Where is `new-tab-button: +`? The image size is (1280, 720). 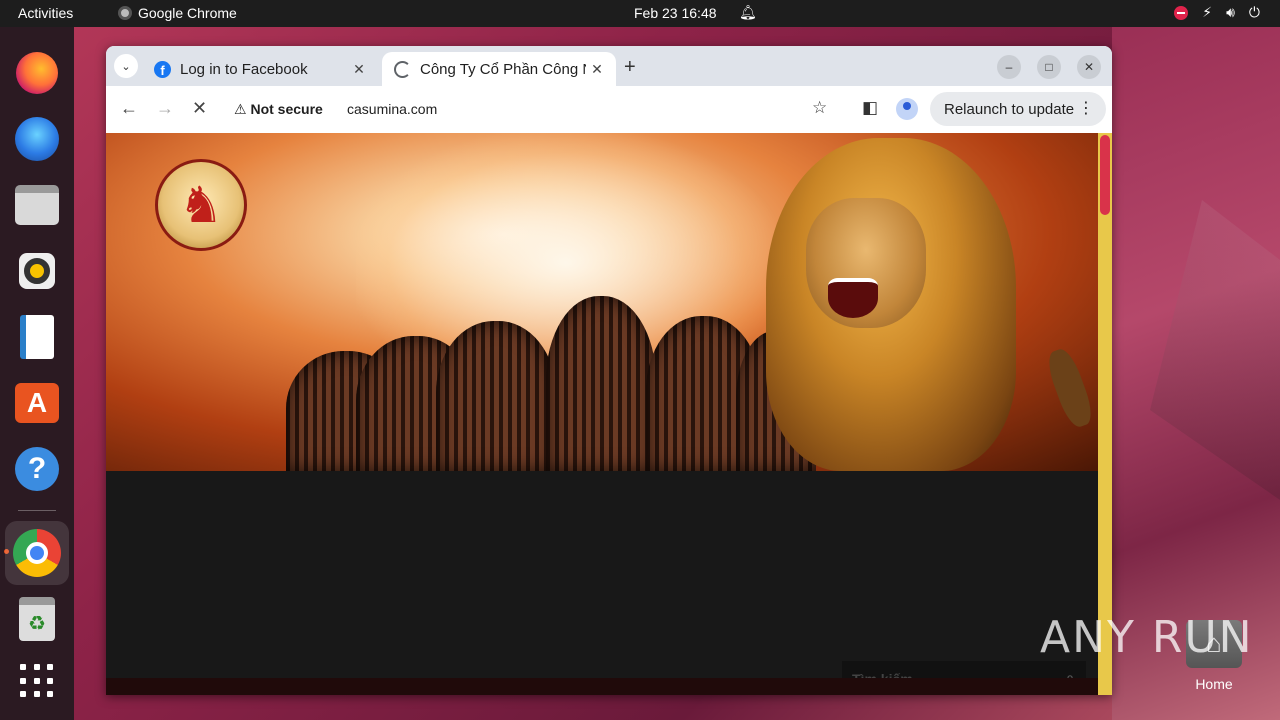 new-tab-button: + is located at coordinates (630, 67).